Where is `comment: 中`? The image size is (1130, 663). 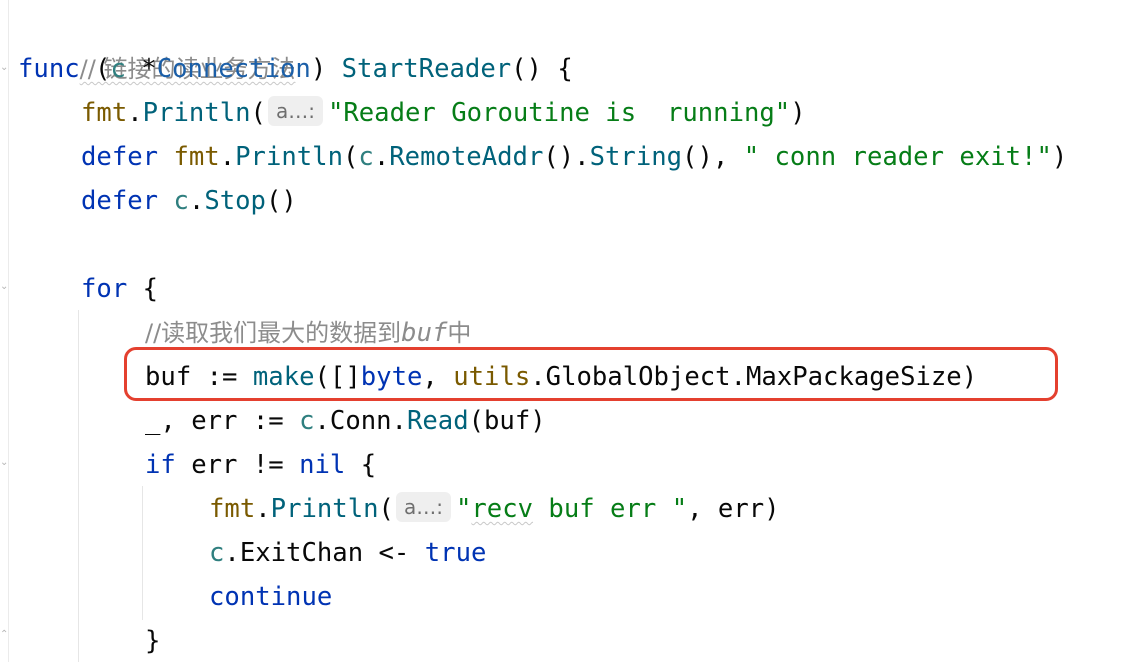
comment: 中 is located at coordinates (459, 333).